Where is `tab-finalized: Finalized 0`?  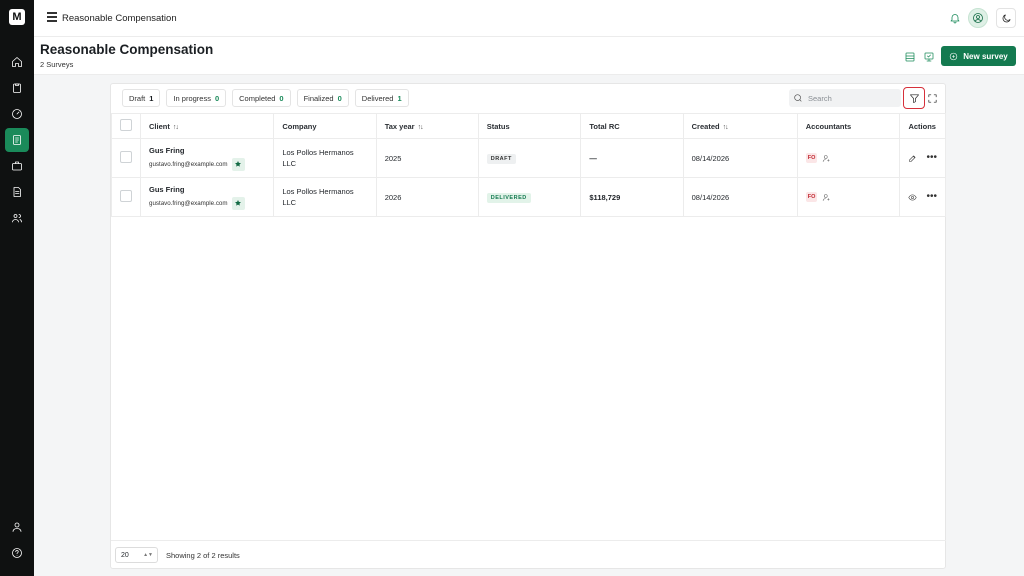 tab-finalized: Finalized 0 is located at coordinates (322, 98).